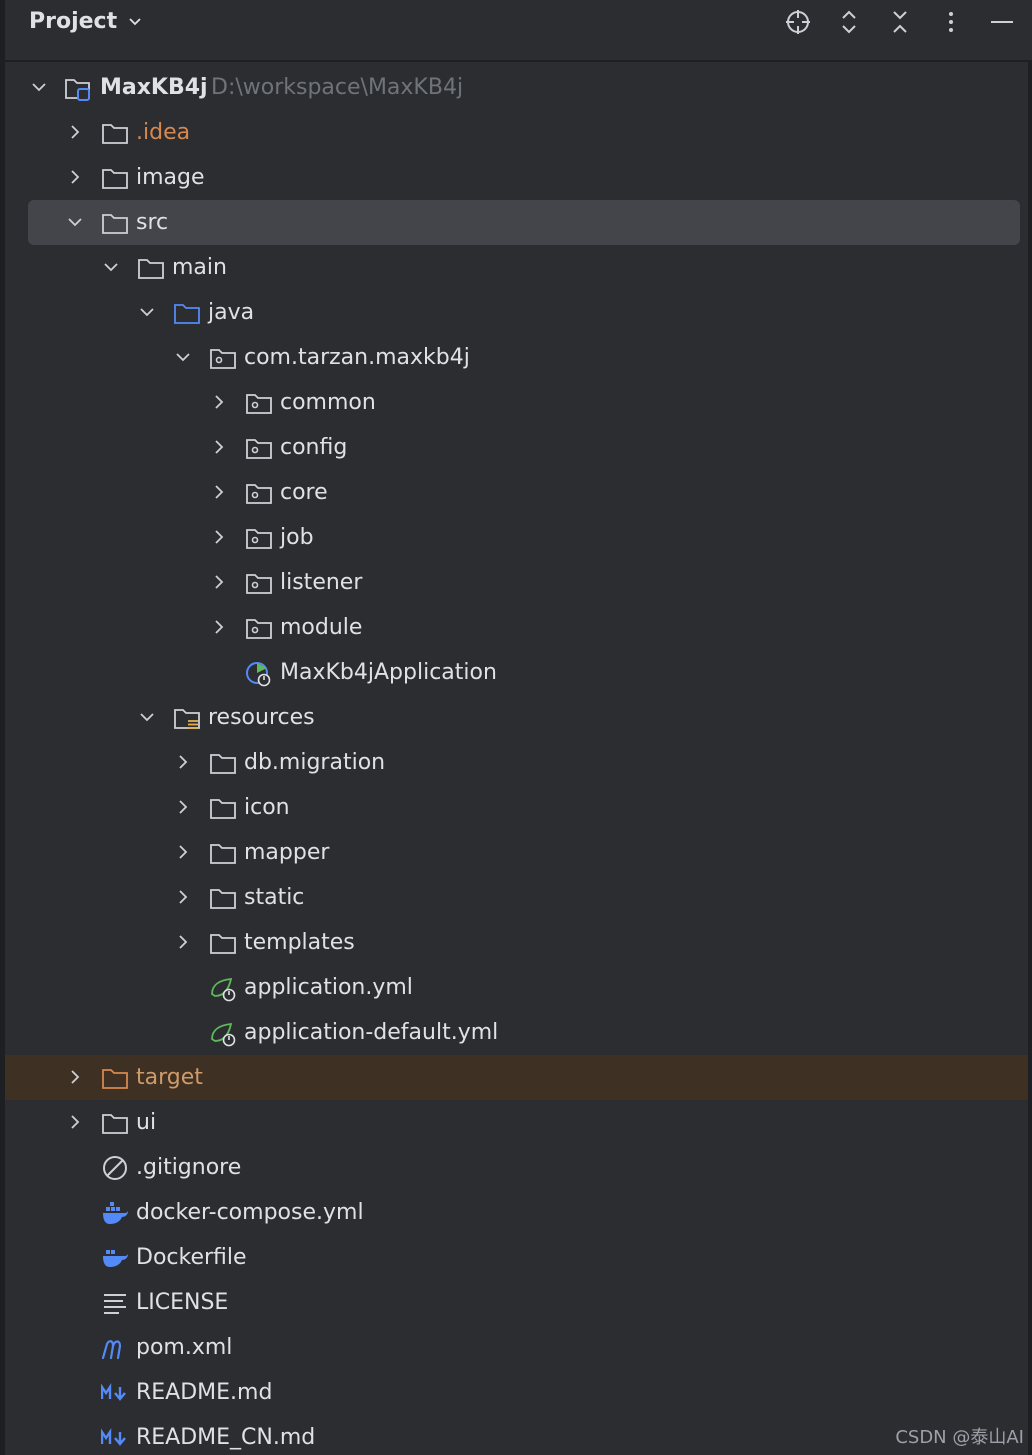  What do you see at coordinates (328, 987) in the screenshot?
I see `node-label: application.yml` at bounding box center [328, 987].